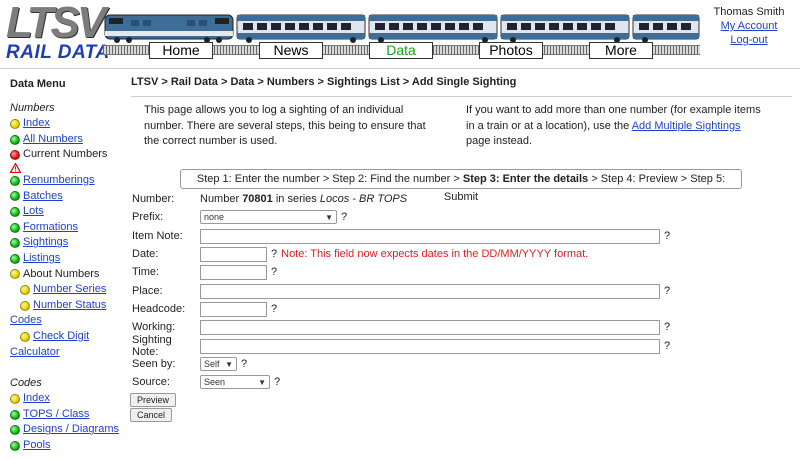 This screenshot has height=459, width=800. What do you see at coordinates (667, 291) in the screenshot?
I see `place-help-icon: ?` at bounding box center [667, 291].